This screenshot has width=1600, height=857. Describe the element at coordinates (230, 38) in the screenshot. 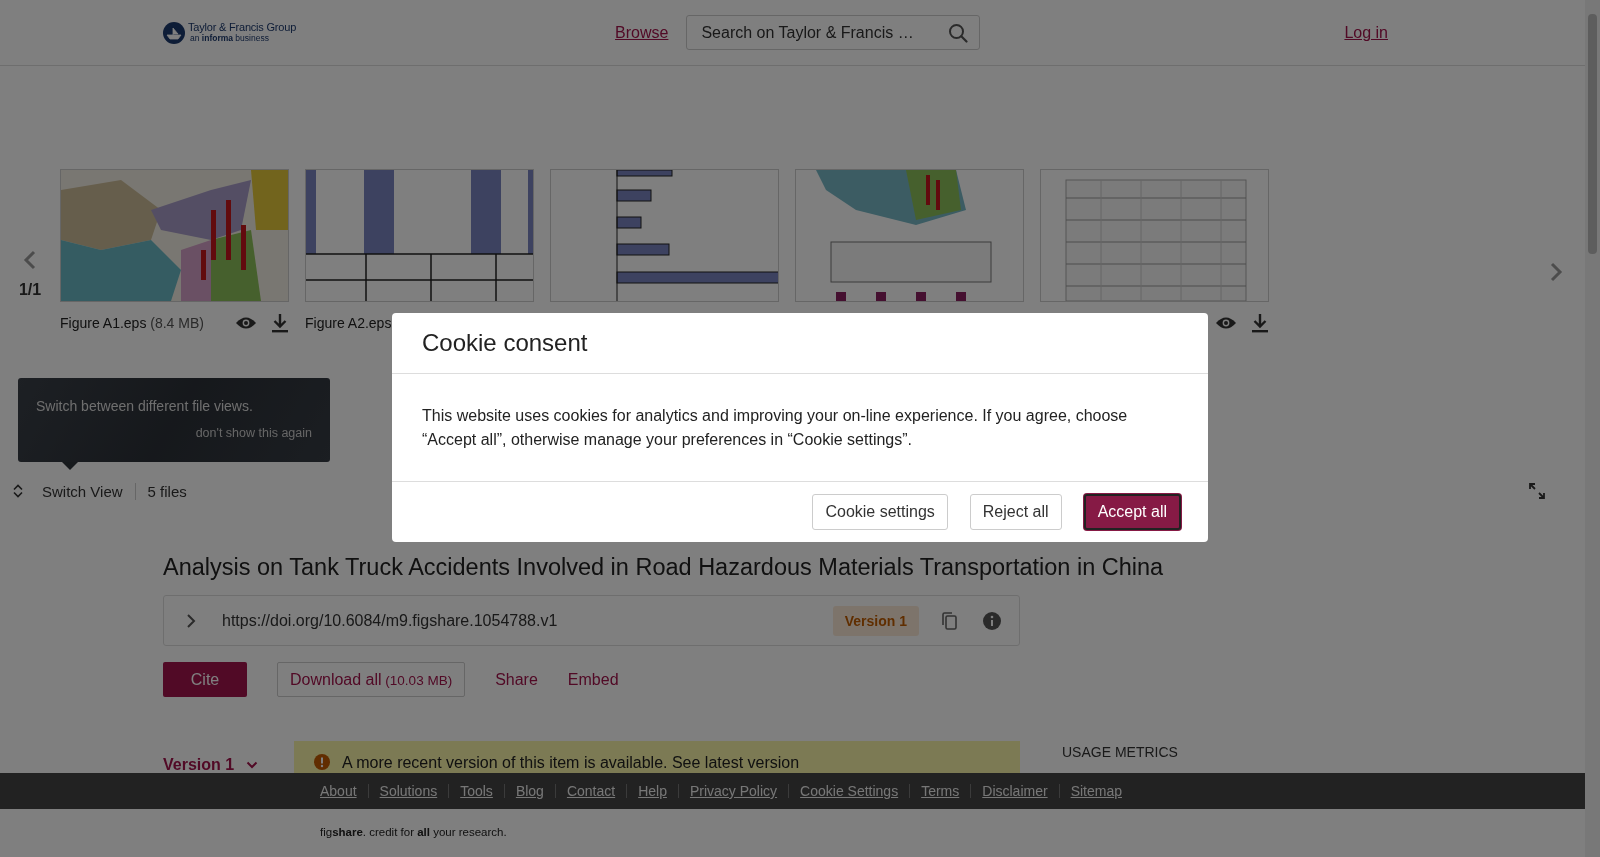

I see `logo-tagline: an informa business` at that location.